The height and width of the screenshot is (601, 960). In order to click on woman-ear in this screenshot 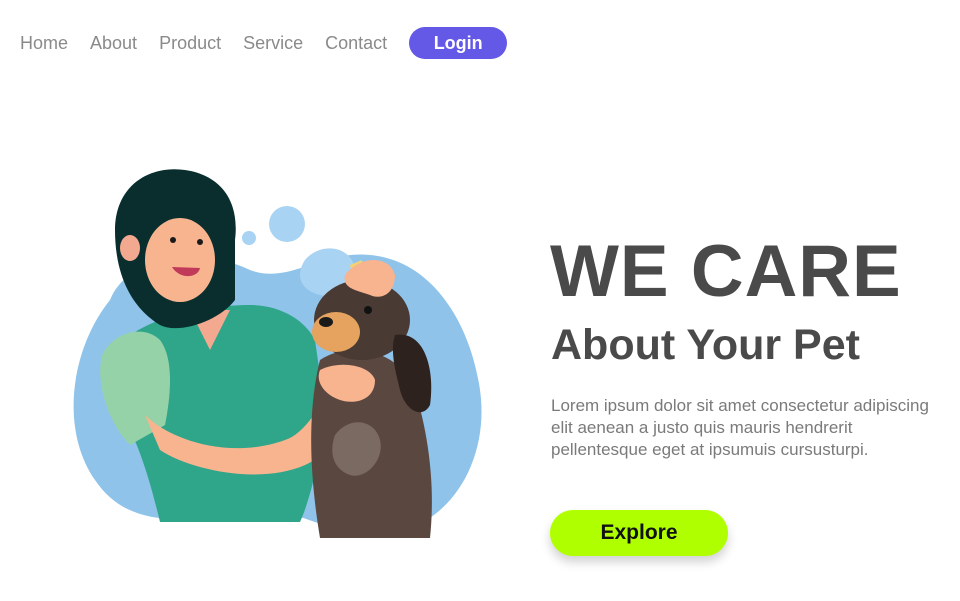, I will do `click(130, 248)`.